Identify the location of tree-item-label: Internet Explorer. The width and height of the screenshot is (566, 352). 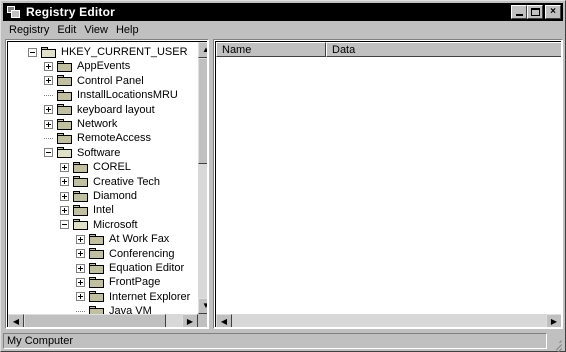
(150, 296).